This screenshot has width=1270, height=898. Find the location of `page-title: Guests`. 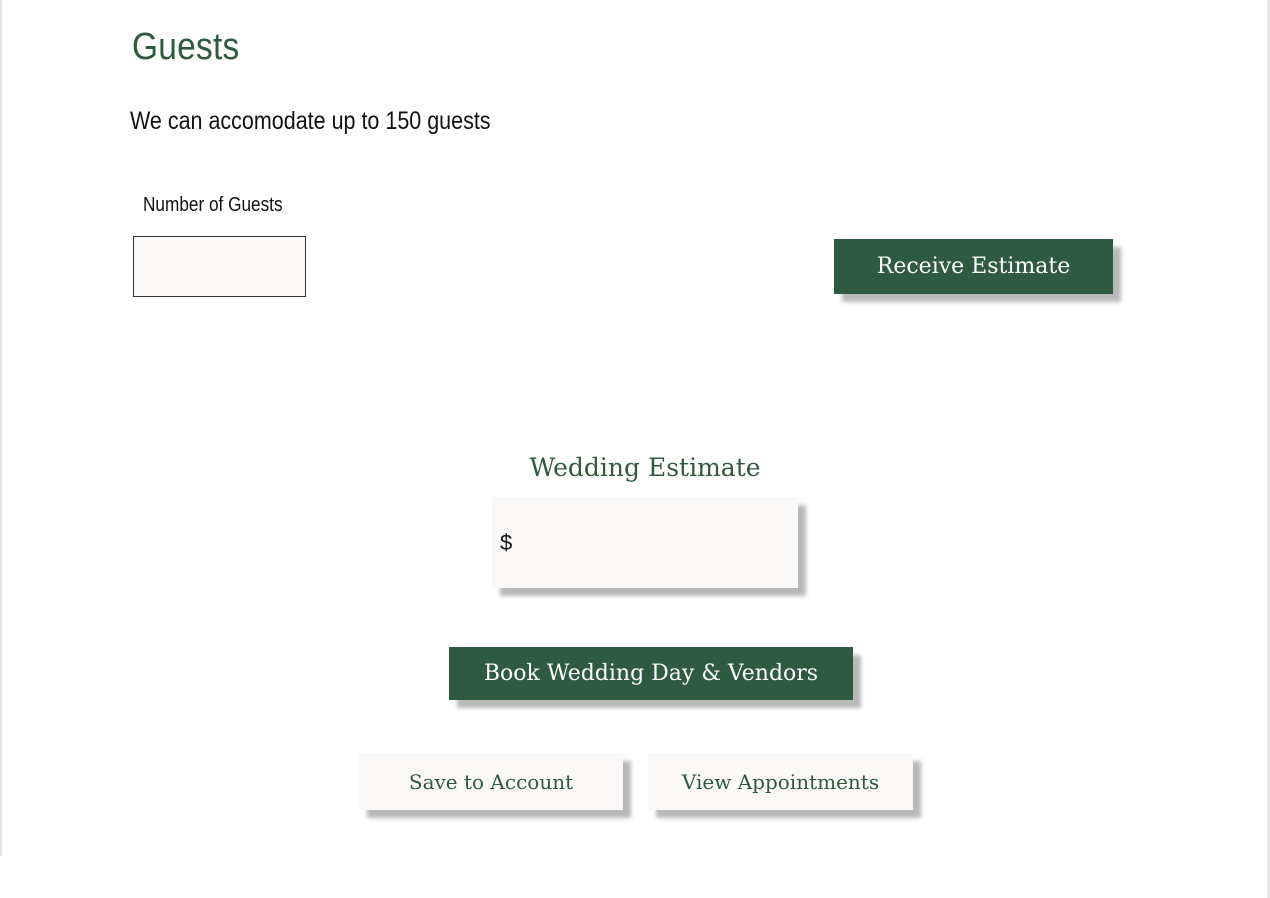

page-title: Guests is located at coordinates (186, 47).